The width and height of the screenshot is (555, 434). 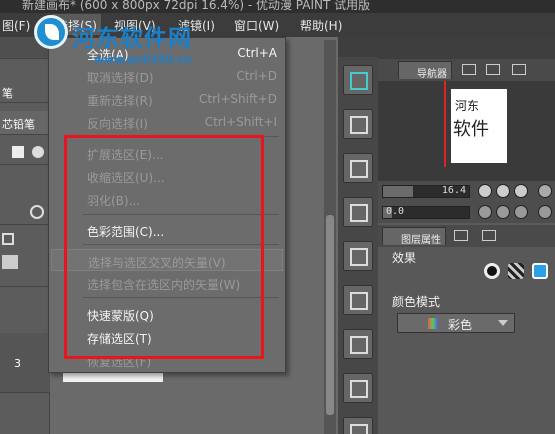 I want to click on dock-button-pattern, so click(x=358, y=212).